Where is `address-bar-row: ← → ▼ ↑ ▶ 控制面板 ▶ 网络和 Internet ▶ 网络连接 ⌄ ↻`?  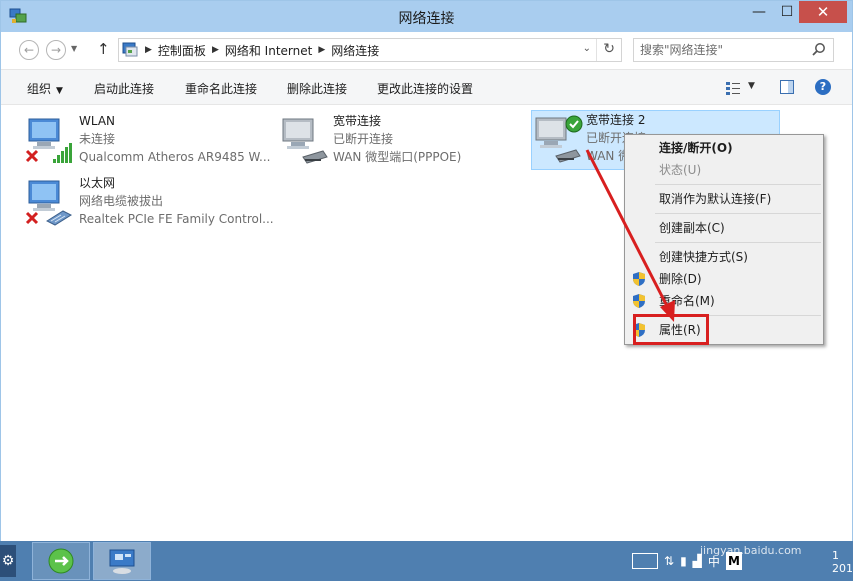 address-bar-row: ← → ▼ ↑ ▶ 控制面板 ▶ 网络和 Internet ▶ 网络连接 ⌄ ↻ is located at coordinates (426, 50).